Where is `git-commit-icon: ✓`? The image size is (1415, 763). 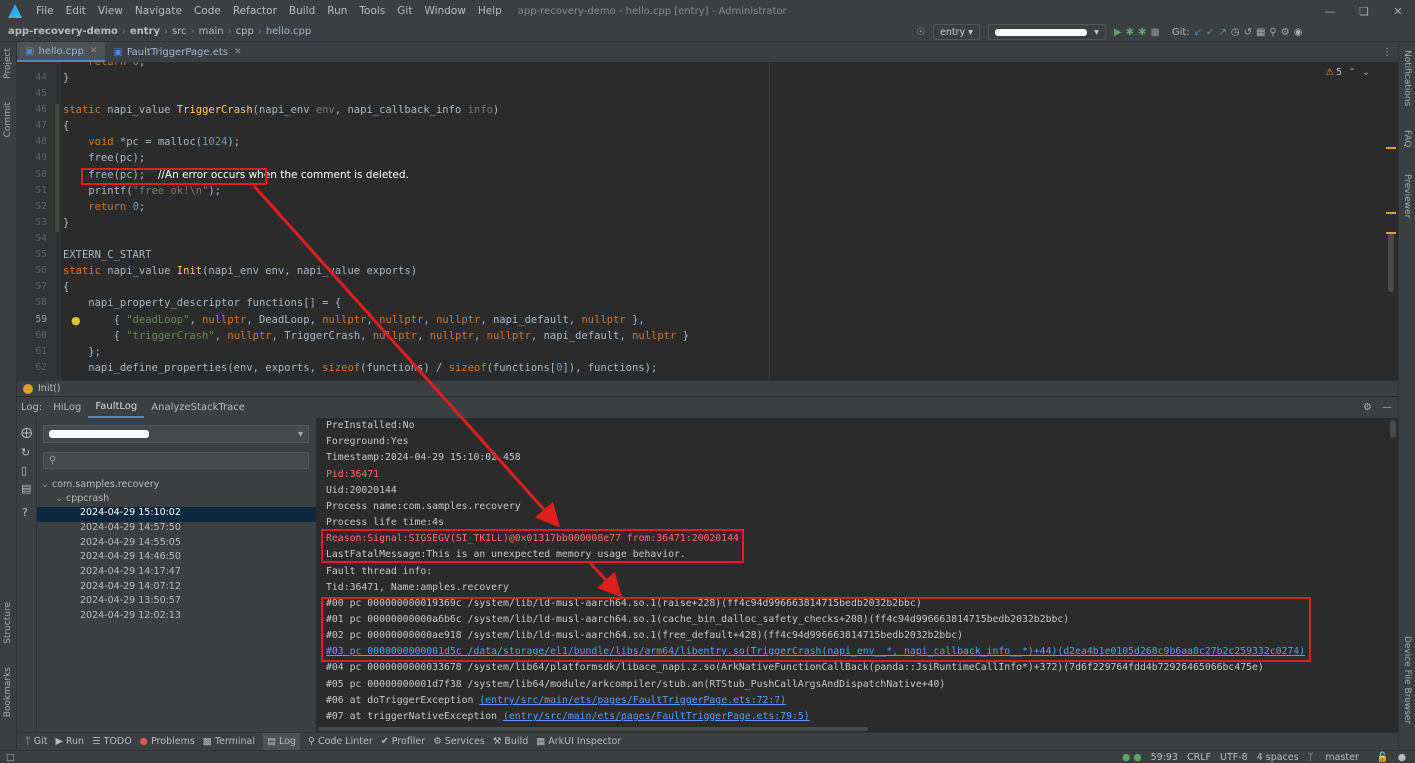 git-commit-icon: ✓ is located at coordinates (1210, 32).